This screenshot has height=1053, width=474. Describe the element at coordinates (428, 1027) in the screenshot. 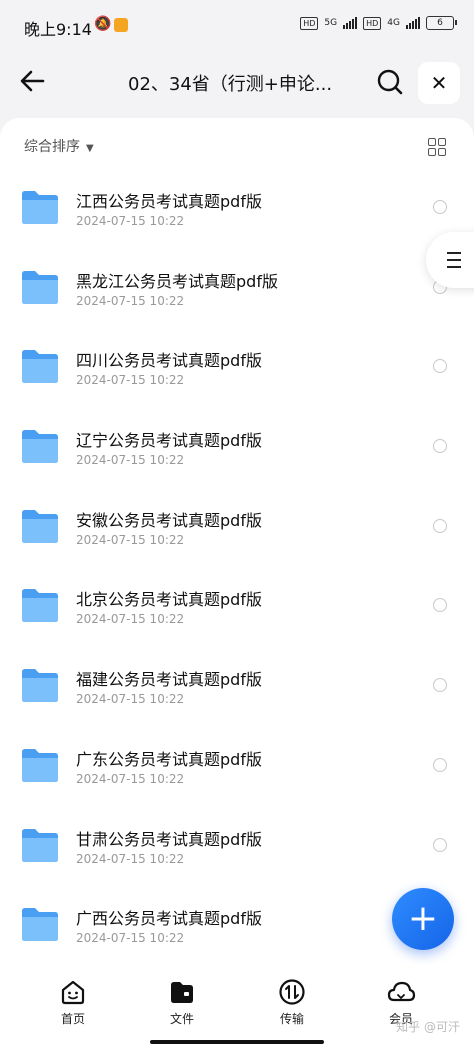

I see `watermark: 知乎 @可汗` at that location.